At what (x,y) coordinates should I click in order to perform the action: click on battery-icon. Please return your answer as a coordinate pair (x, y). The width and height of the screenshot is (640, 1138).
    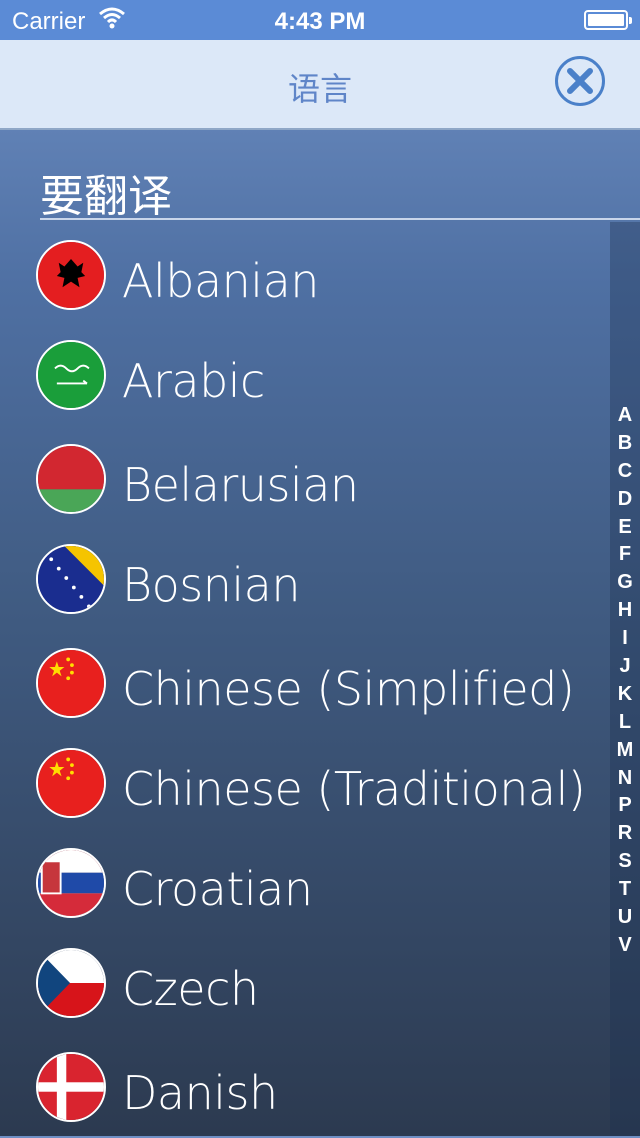
    Looking at the image, I should click on (608, 20).